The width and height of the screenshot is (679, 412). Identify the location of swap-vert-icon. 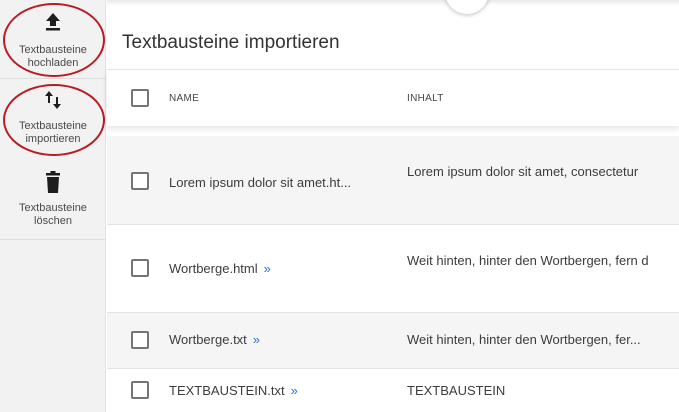
(53, 100).